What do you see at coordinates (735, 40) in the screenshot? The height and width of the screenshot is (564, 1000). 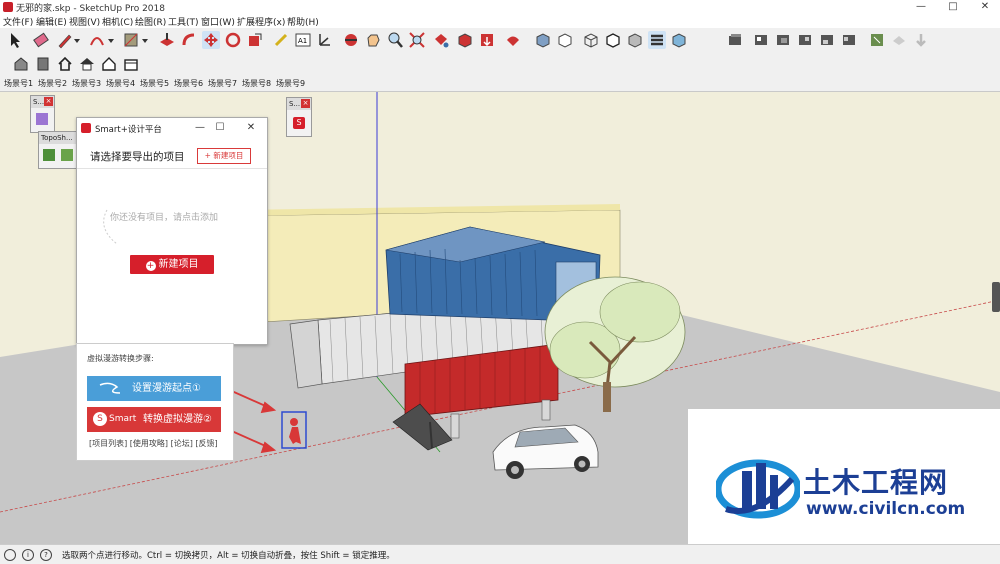 I see `view-iso-icon` at bounding box center [735, 40].